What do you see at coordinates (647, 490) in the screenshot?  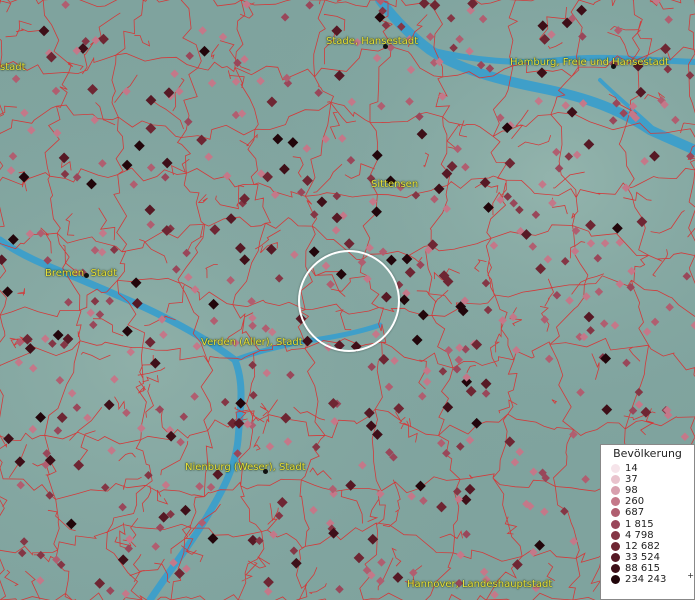 I see `legend-entry: 98` at bounding box center [647, 490].